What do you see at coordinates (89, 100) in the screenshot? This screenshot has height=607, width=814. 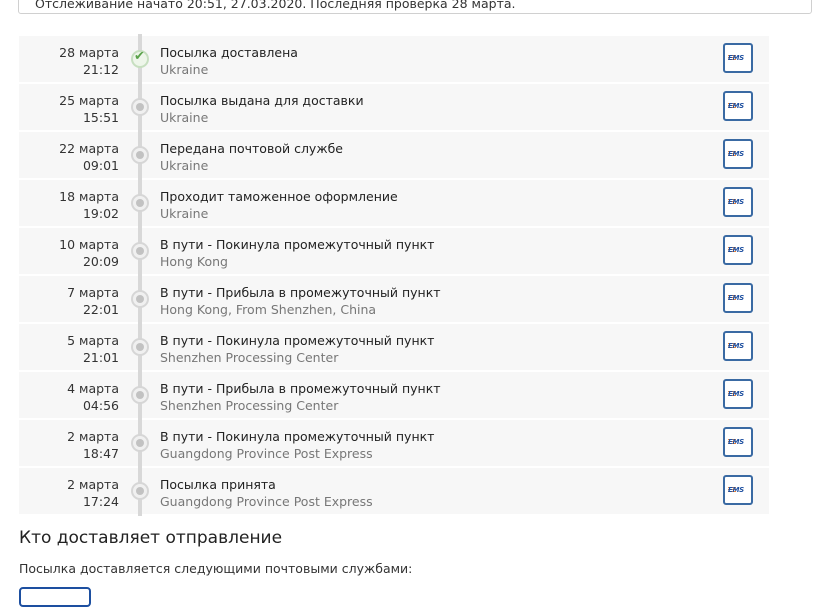 I see `event-date: 25 марта` at bounding box center [89, 100].